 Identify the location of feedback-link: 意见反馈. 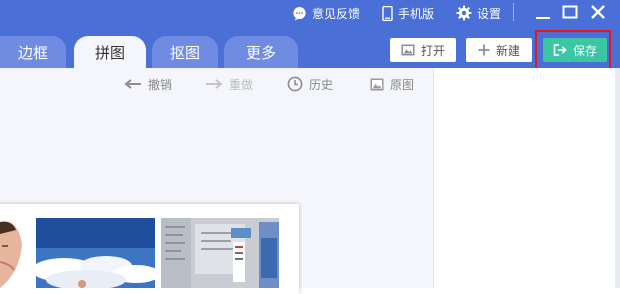
(326, 13).